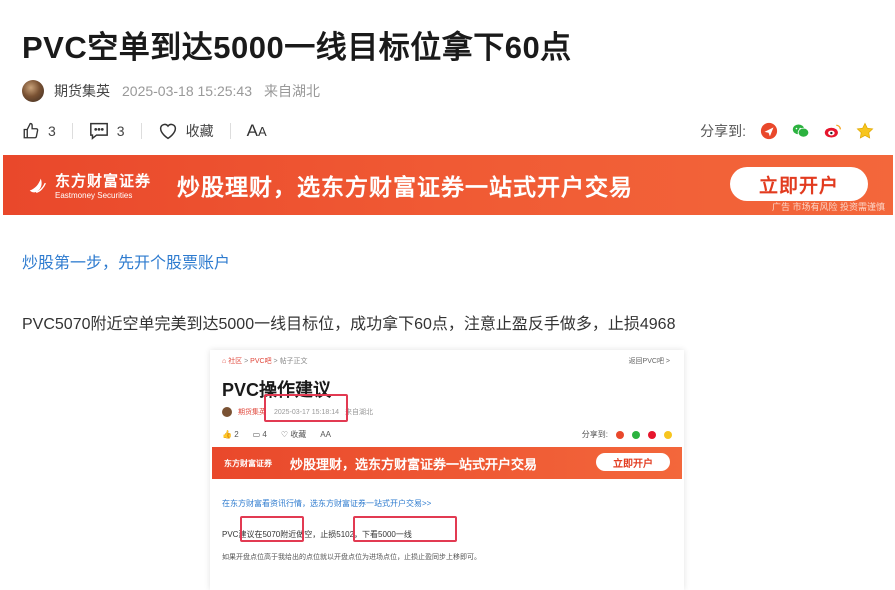 This screenshot has height=590, width=895. Describe the element at coordinates (447, 434) in the screenshot. I see `screenshot-action-bar: 👍 2 ▭ 4 ♡ 收藏 AA 分享到:` at that location.